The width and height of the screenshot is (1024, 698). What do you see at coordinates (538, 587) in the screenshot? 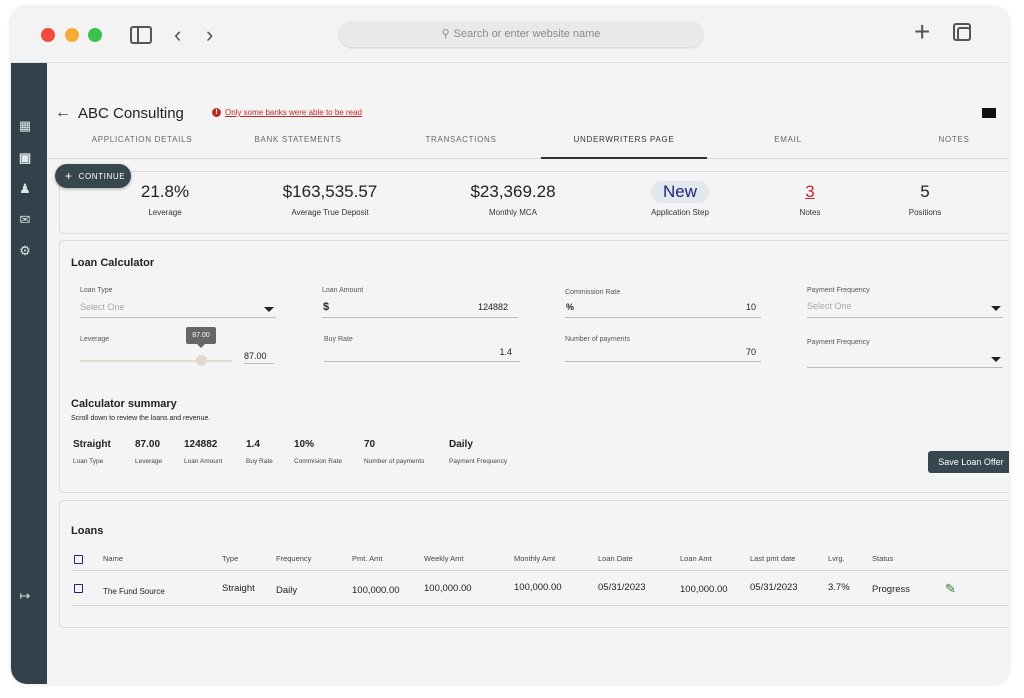
I see `cell-monthly-amt: 100,000.00` at bounding box center [538, 587].